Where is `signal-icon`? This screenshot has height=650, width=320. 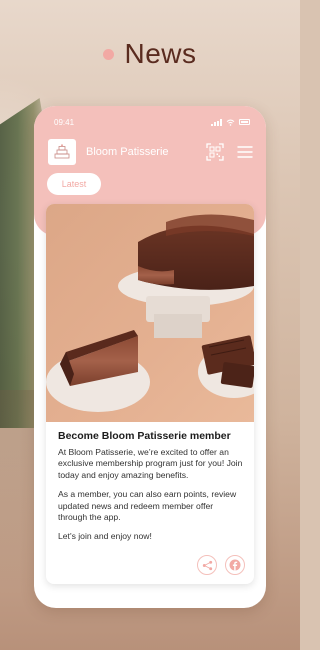 signal-icon is located at coordinates (216, 122).